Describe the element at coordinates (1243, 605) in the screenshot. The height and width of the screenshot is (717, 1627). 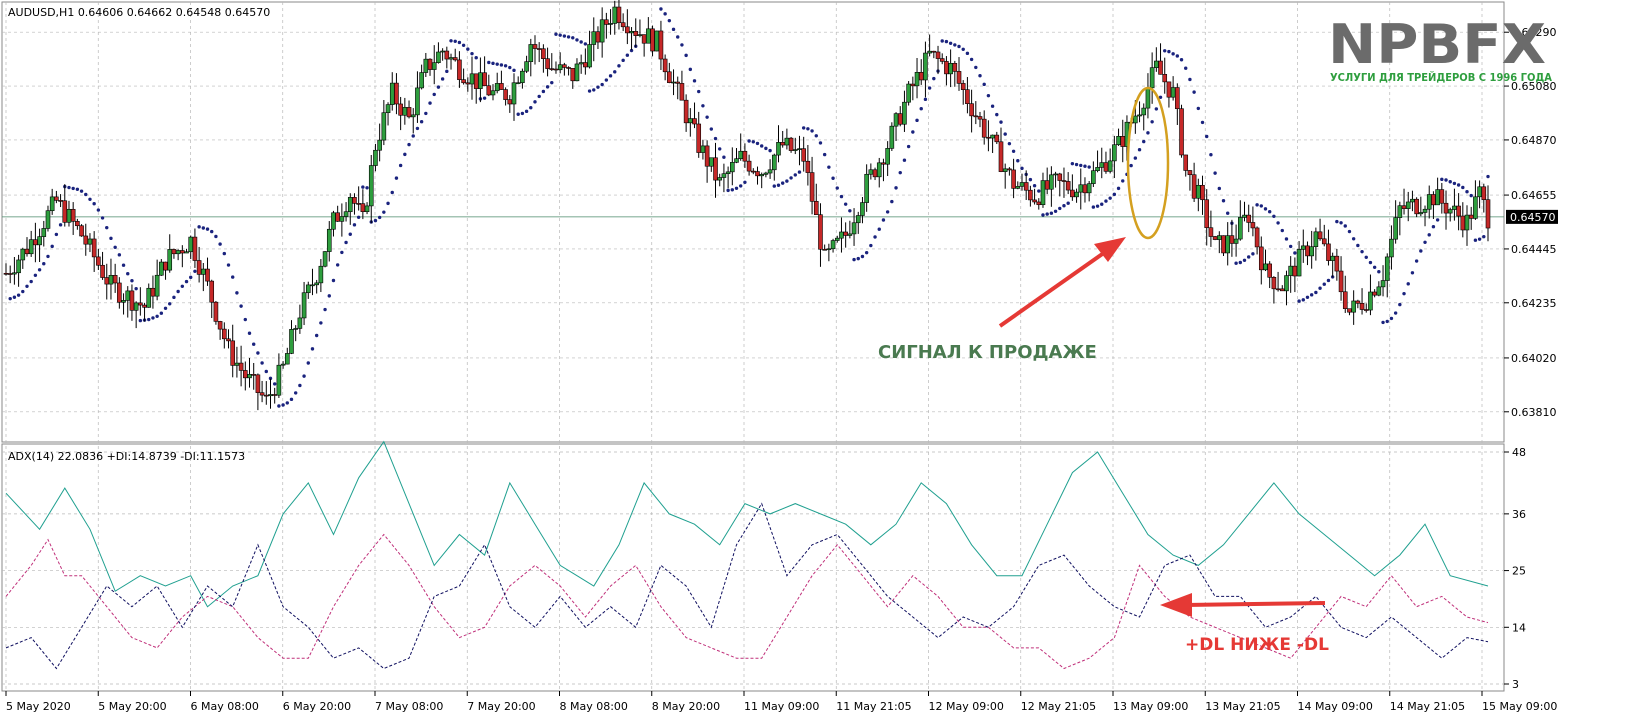
I see `di-signal-arrow` at that location.